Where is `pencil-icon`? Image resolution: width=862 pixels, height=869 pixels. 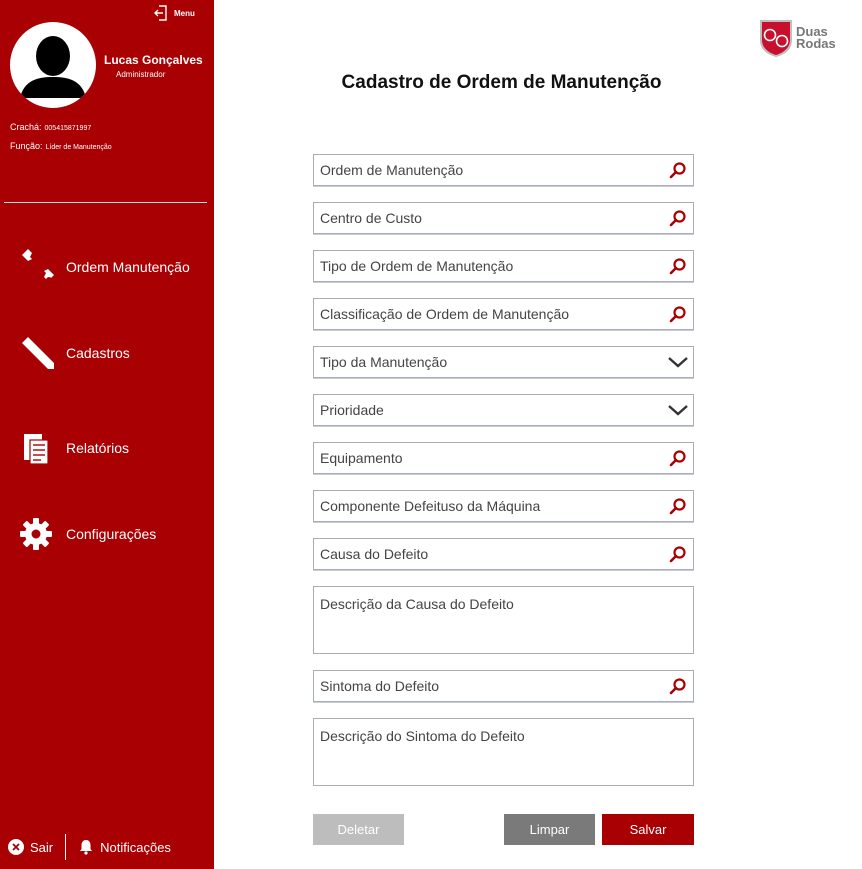 pencil-icon is located at coordinates (36, 353).